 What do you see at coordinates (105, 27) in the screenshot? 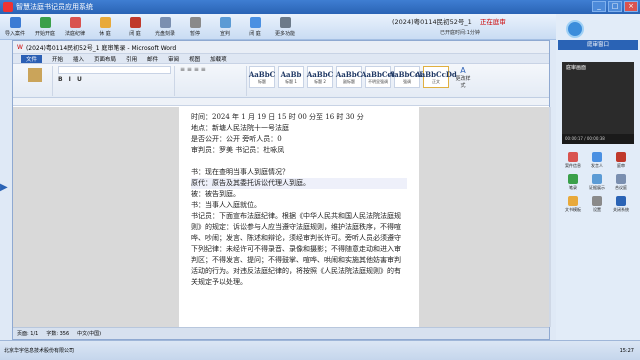
I see `recess-button: 休 庭` at bounding box center [105, 27].